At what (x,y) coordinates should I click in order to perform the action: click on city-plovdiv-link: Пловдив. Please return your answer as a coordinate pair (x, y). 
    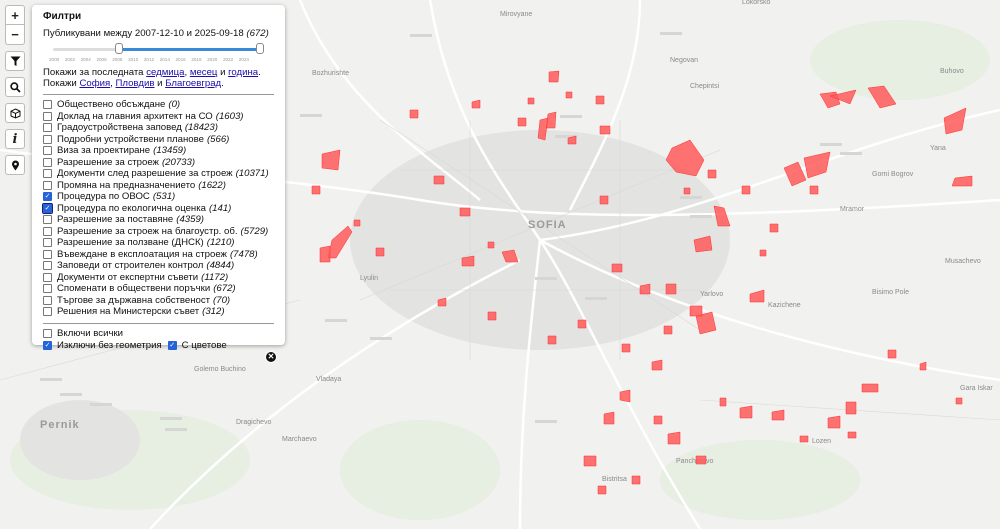
    Looking at the image, I should click on (135, 83).